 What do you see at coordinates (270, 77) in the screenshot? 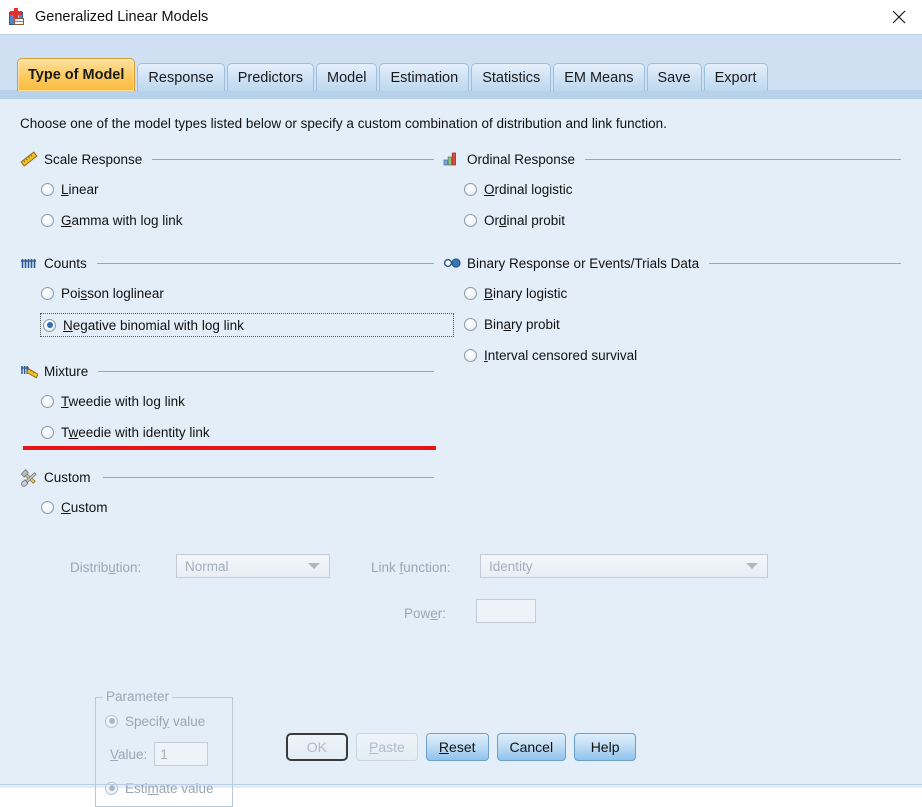
I see `tab-predictors: Predictors` at bounding box center [270, 77].